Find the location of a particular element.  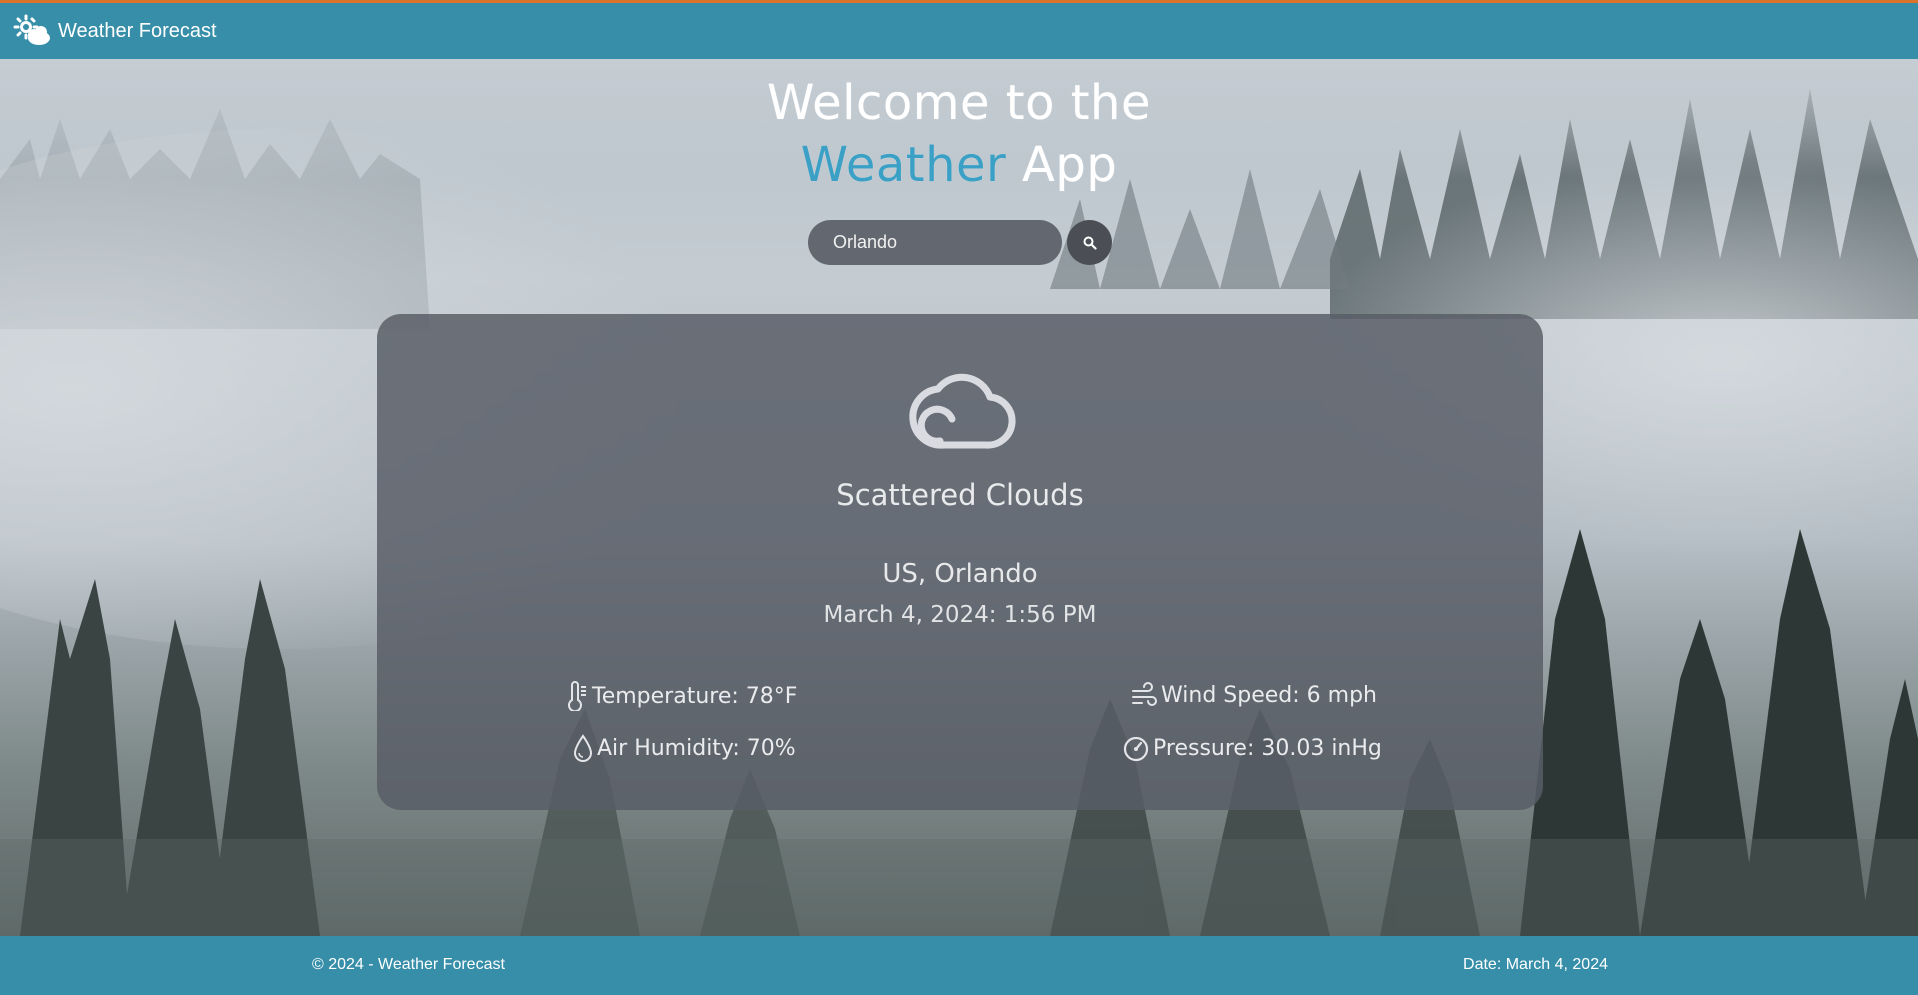

weather-condition: Scattered Clouds is located at coordinates (960, 495).